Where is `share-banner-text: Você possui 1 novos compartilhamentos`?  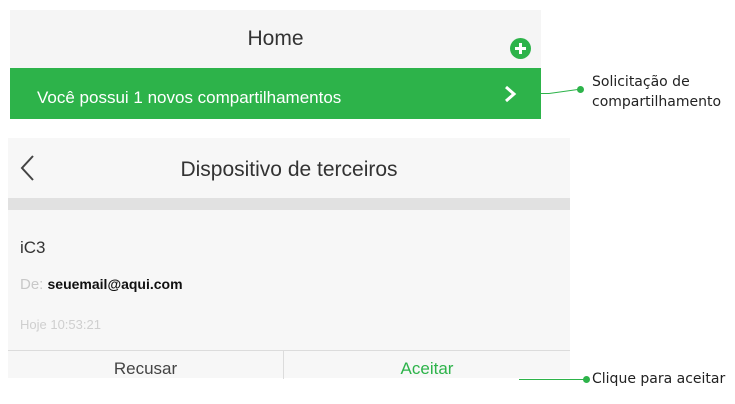 share-banner-text: Você possui 1 novos compartilhamentos is located at coordinates (189, 97).